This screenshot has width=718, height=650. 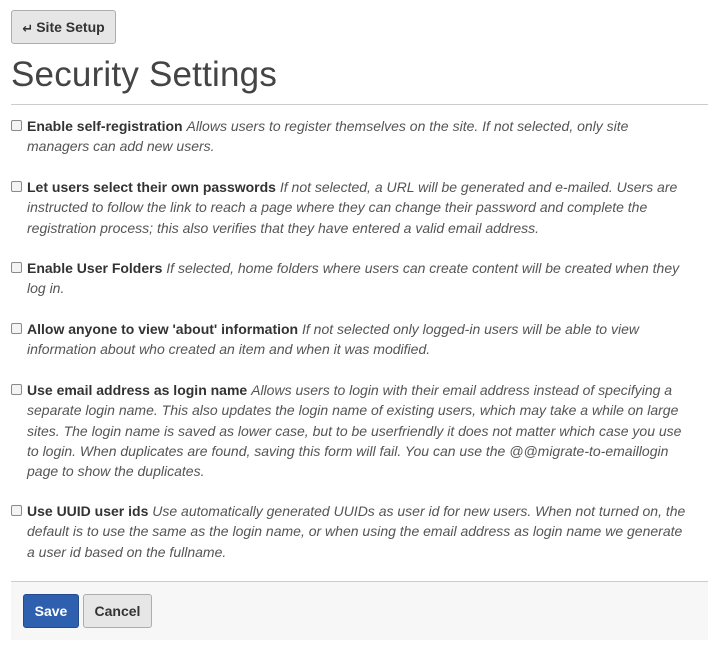 What do you see at coordinates (16, 267) in the screenshot?
I see `enable-user-folders-checkbox` at bounding box center [16, 267].